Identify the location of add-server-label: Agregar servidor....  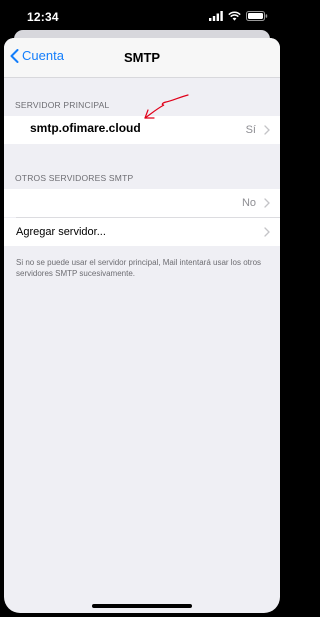
(61, 232).